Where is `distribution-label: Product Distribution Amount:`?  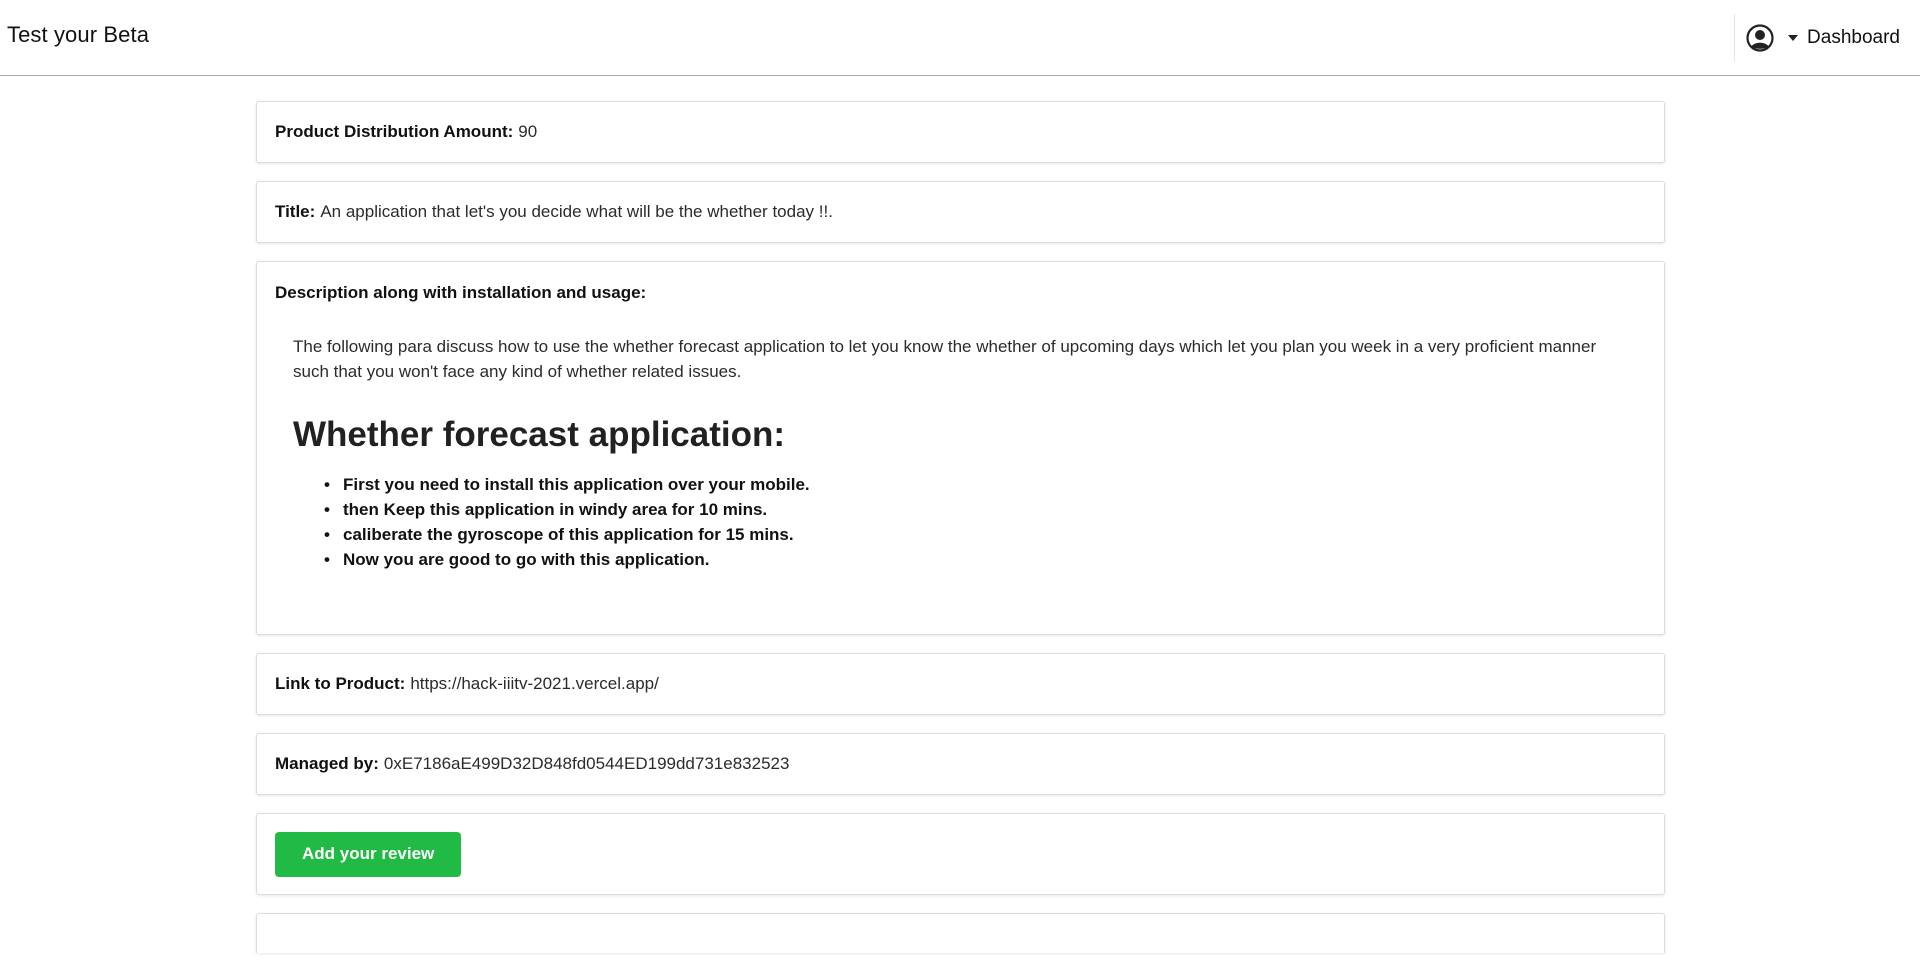
distribution-label: Product Distribution Amount: is located at coordinates (394, 131).